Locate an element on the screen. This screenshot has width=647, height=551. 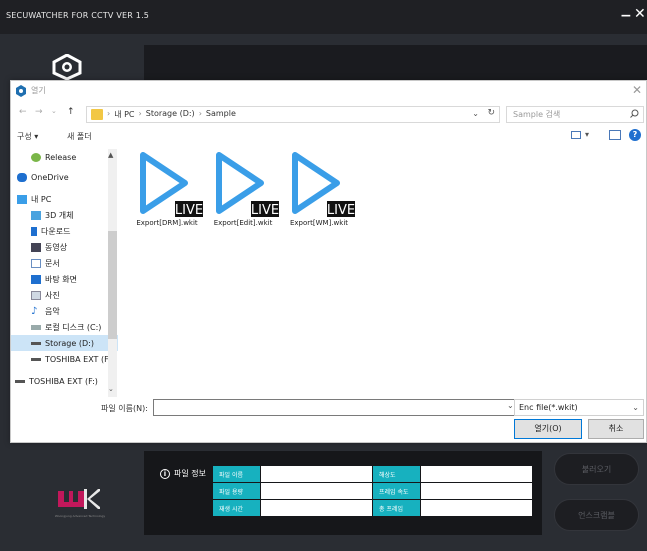
nav-item-desktop: 바탕 화면 is located at coordinates (64, 279).